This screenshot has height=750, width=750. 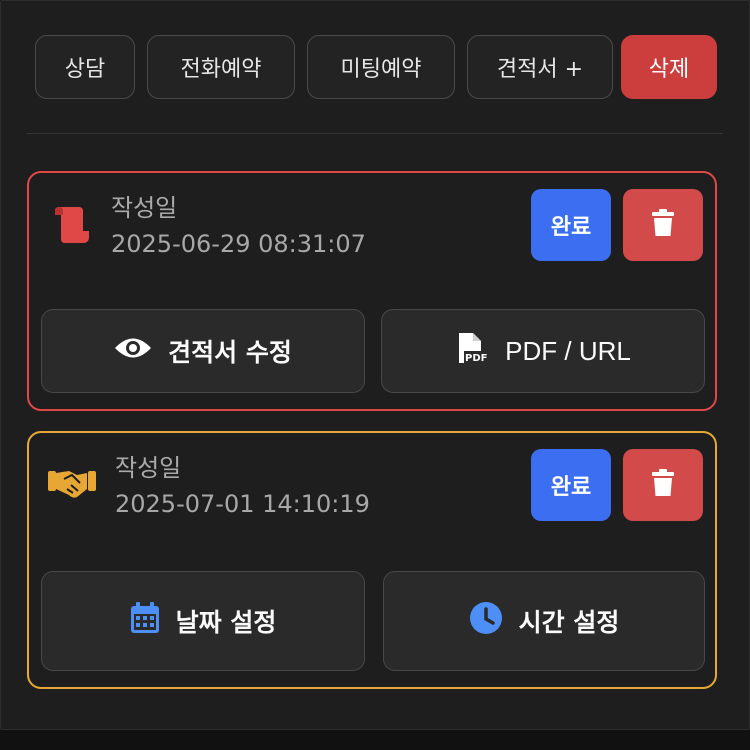 What do you see at coordinates (476, 358) in the screenshot?
I see `svg-text: PDF` at bounding box center [476, 358].